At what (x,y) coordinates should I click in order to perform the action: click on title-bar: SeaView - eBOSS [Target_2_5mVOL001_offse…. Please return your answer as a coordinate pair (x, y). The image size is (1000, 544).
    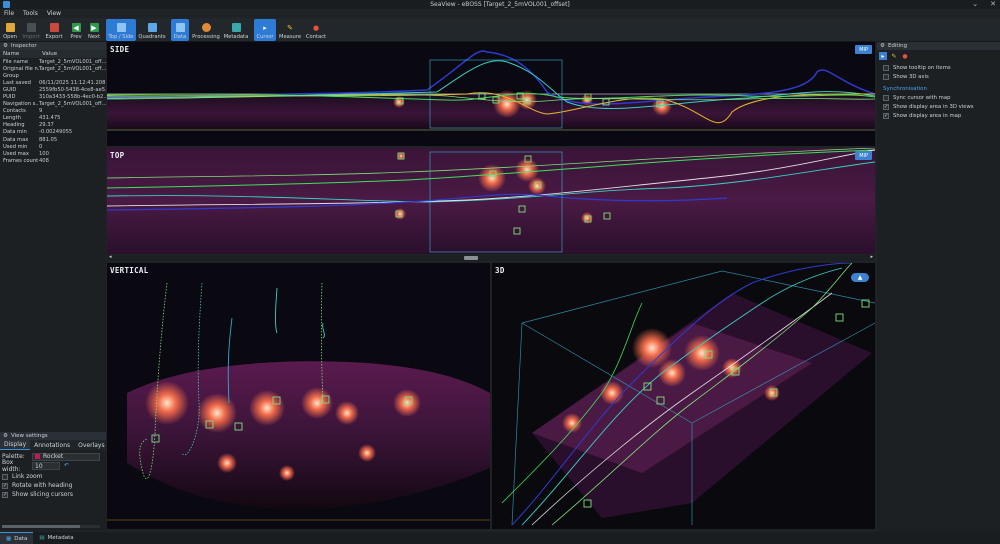
    Looking at the image, I should click on (500, 4).